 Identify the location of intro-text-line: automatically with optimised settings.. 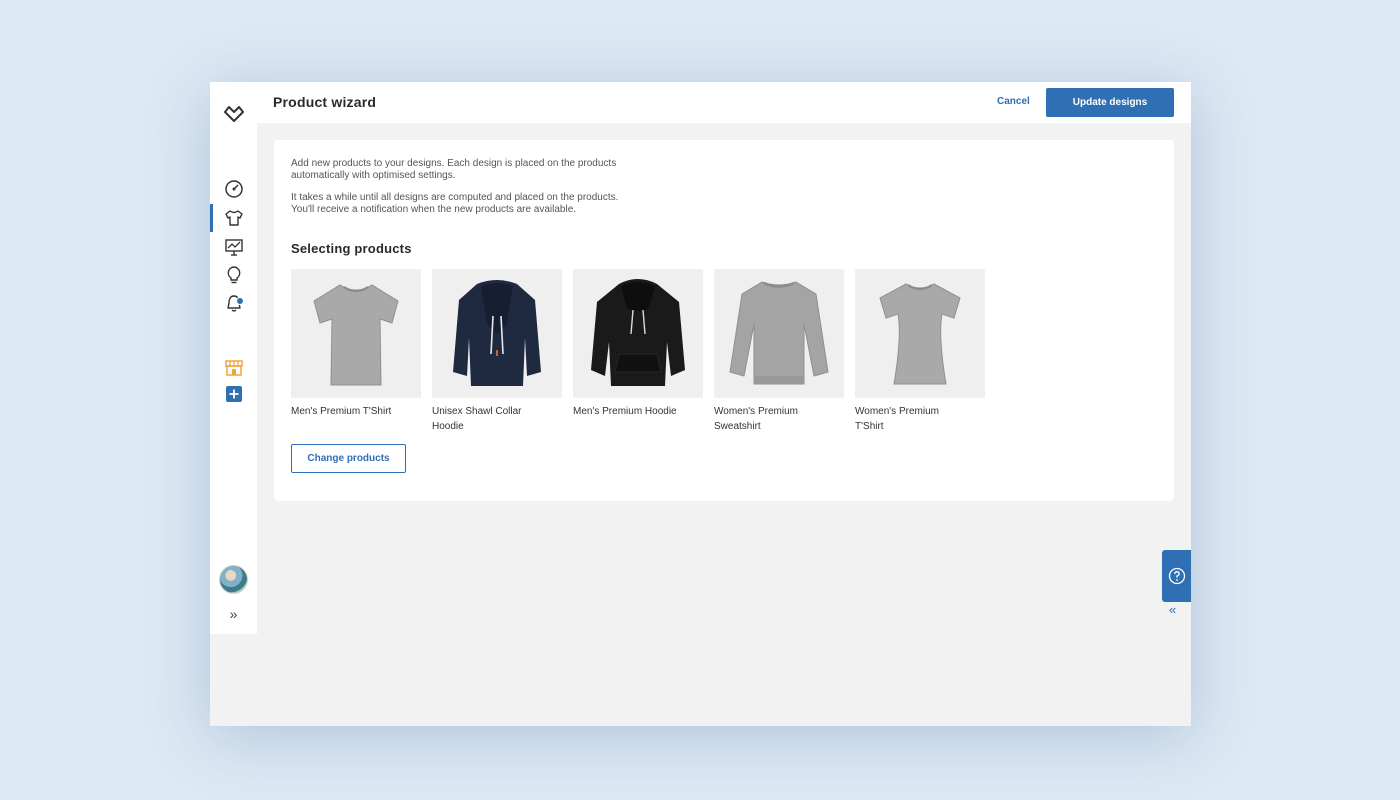
(373, 175).